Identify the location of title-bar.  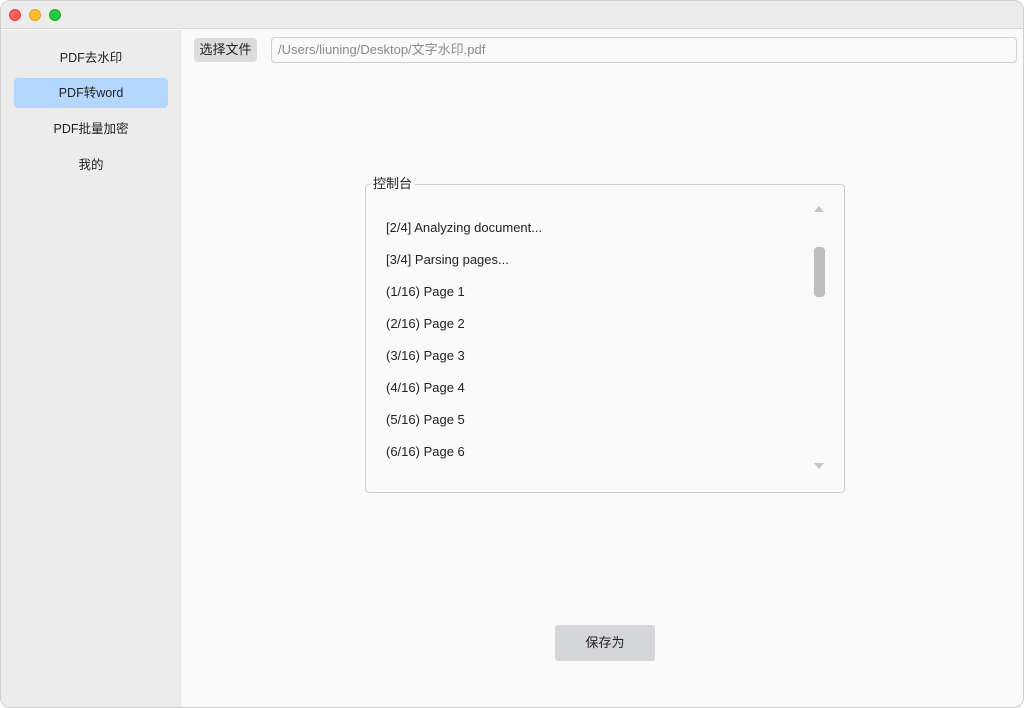
(512, 15).